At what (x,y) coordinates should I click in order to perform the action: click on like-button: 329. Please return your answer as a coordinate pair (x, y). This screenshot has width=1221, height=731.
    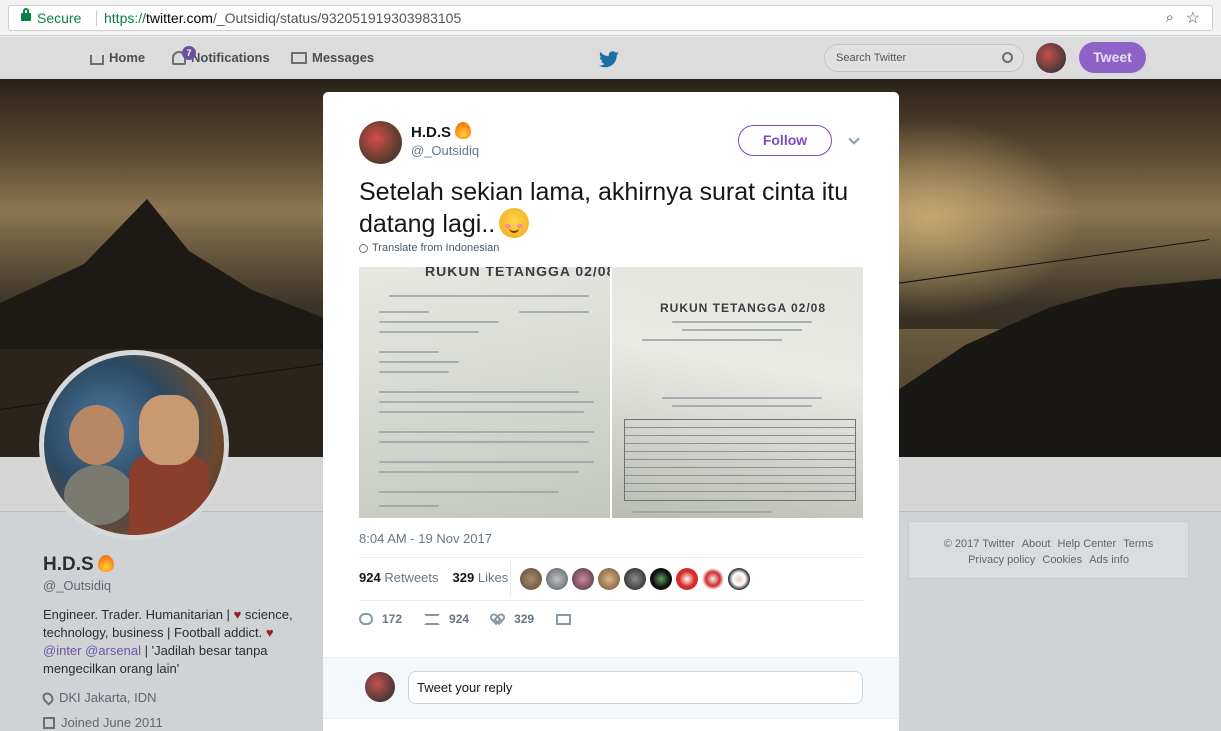
    Looking at the image, I should click on (512, 619).